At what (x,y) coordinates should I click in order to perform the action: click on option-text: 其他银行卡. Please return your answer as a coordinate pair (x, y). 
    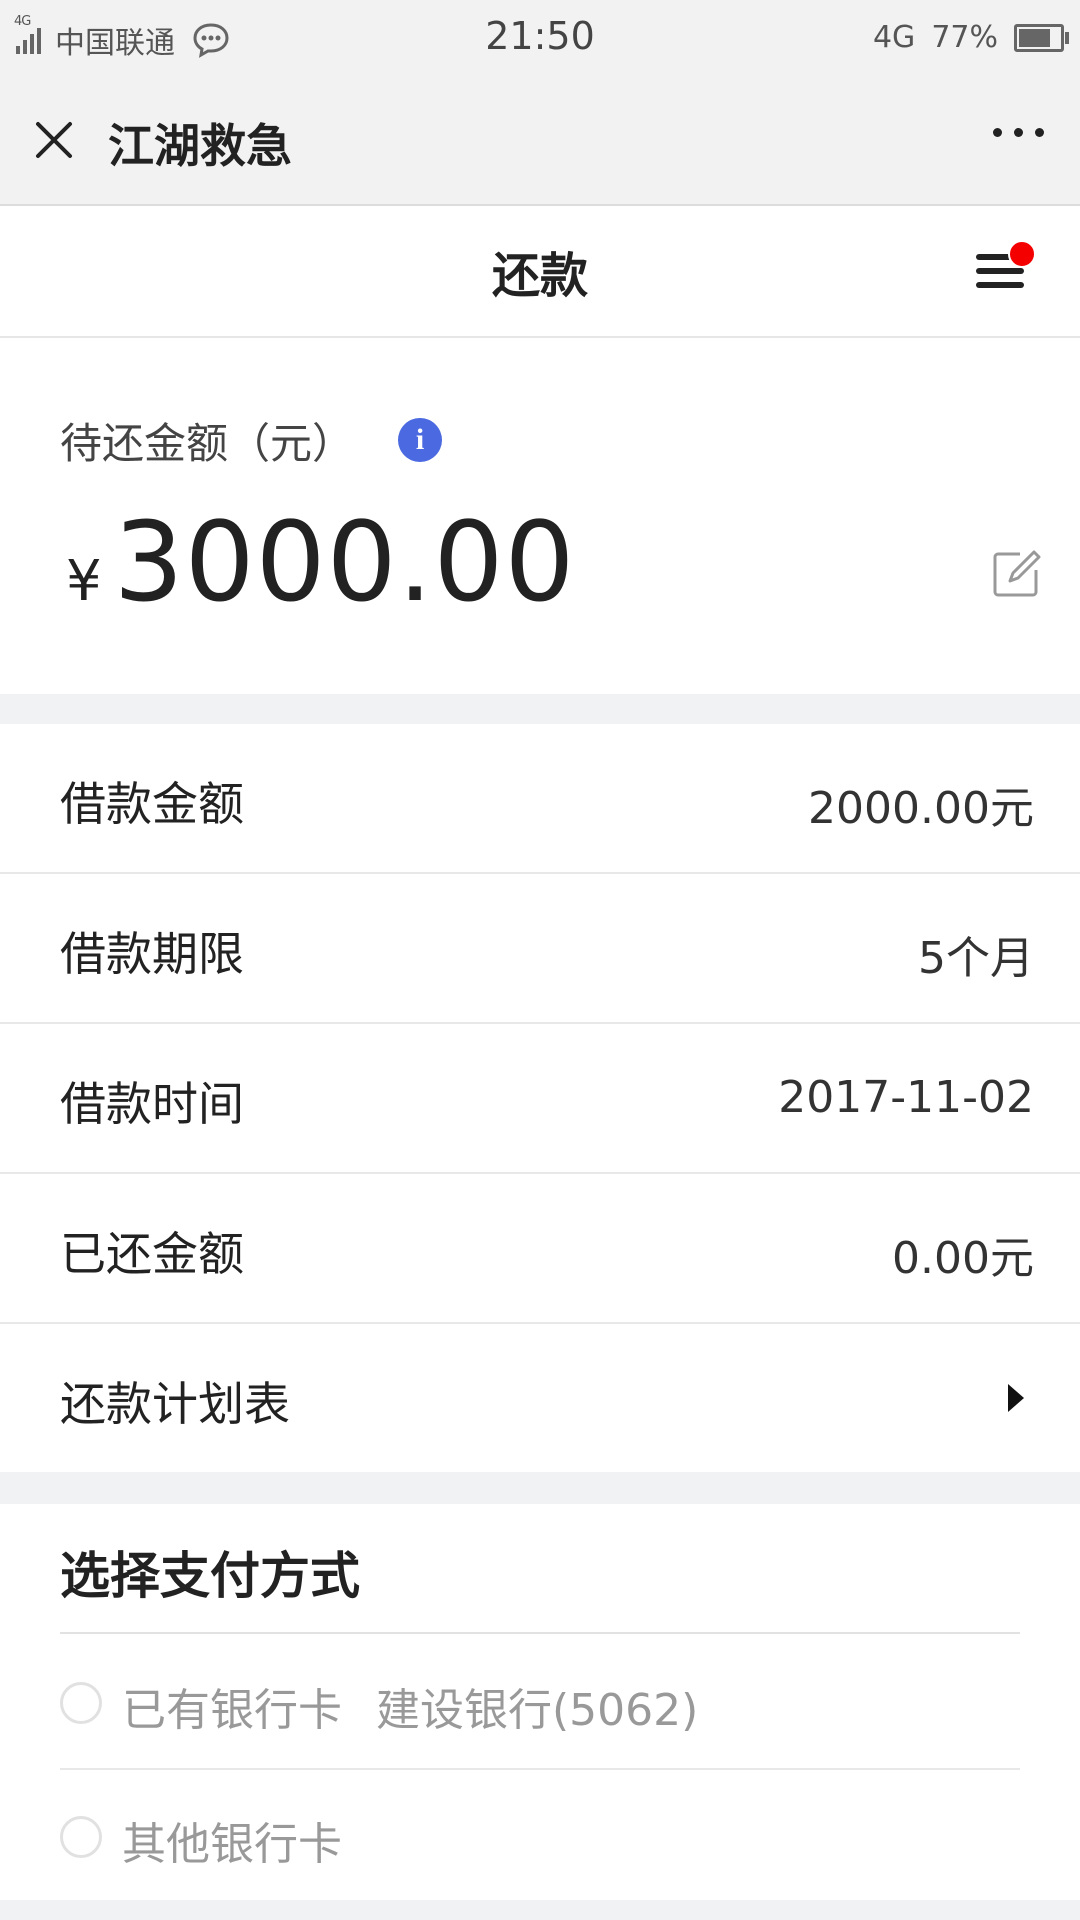
    Looking at the image, I should click on (232, 1840).